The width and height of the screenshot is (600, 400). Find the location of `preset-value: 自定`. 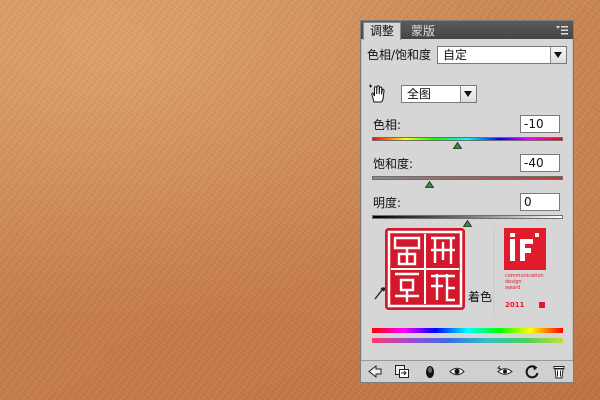

preset-value: 自定 is located at coordinates (455, 55).